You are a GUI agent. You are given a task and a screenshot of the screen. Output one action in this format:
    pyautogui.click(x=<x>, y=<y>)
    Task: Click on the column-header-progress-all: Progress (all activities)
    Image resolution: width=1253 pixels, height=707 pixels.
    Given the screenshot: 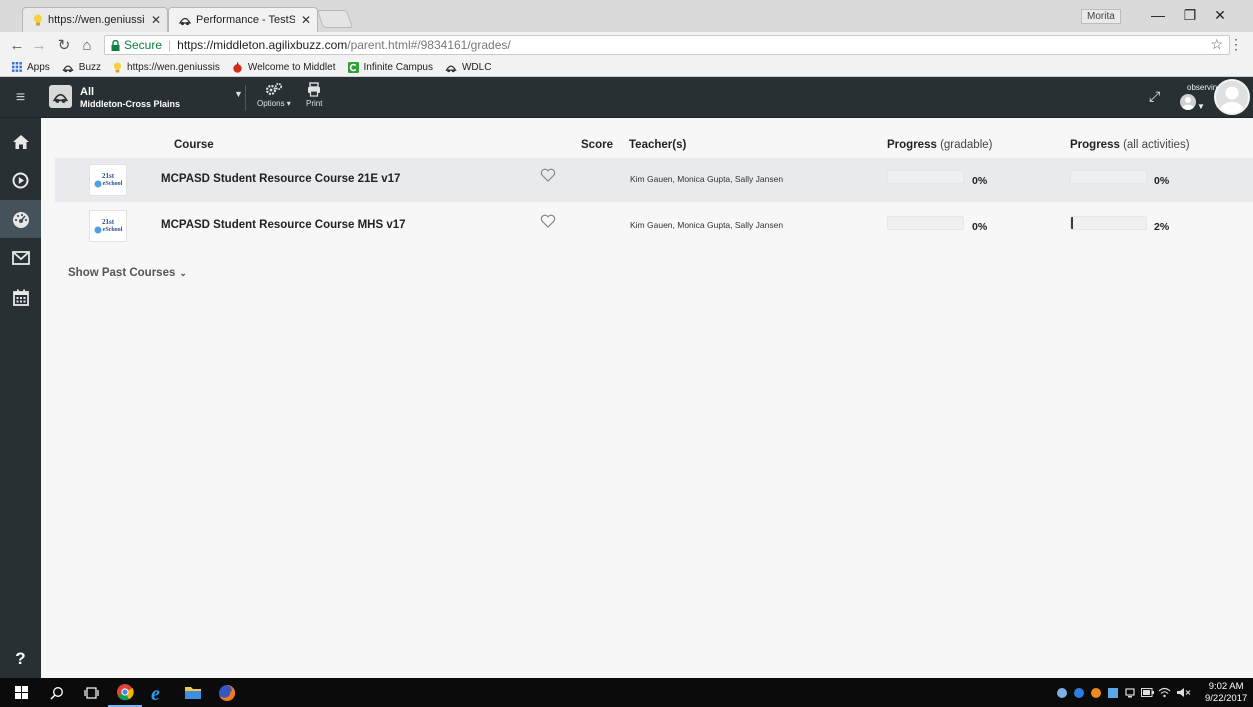 What is the action you would take?
    pyautogui.click(x=1130, y=145)
    